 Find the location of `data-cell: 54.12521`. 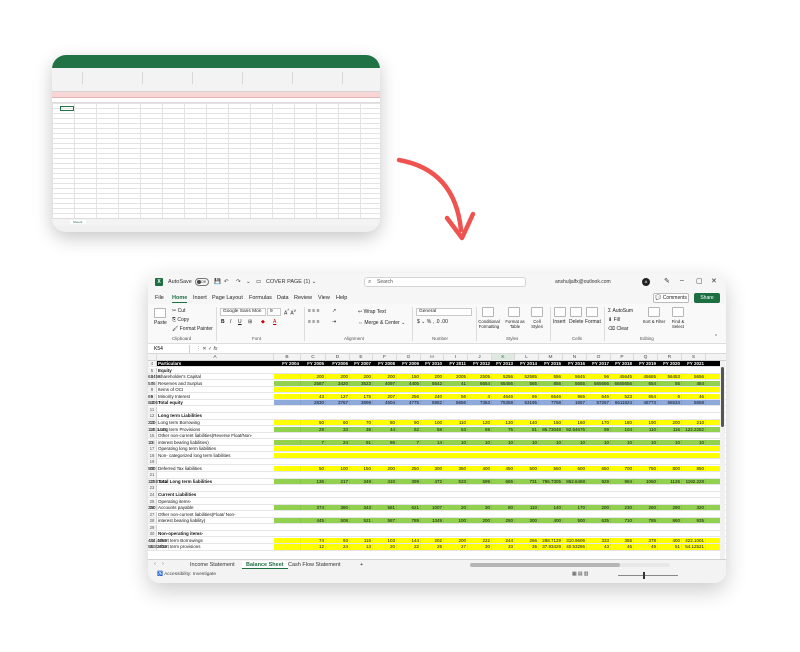

data-cell: 54.12521 is located at coordinates (694, 547).